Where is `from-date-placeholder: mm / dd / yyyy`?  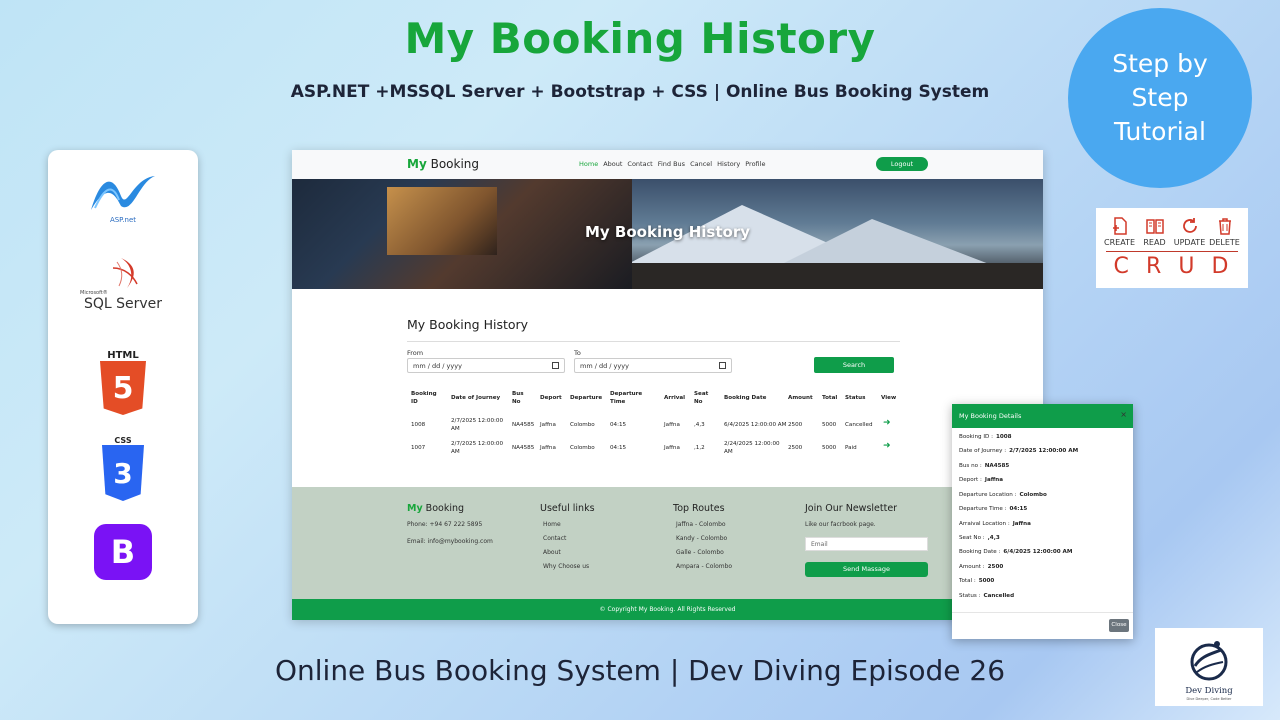 from-date-placeholder: mm / dd / yyyy is located at coordinates (437, 366).